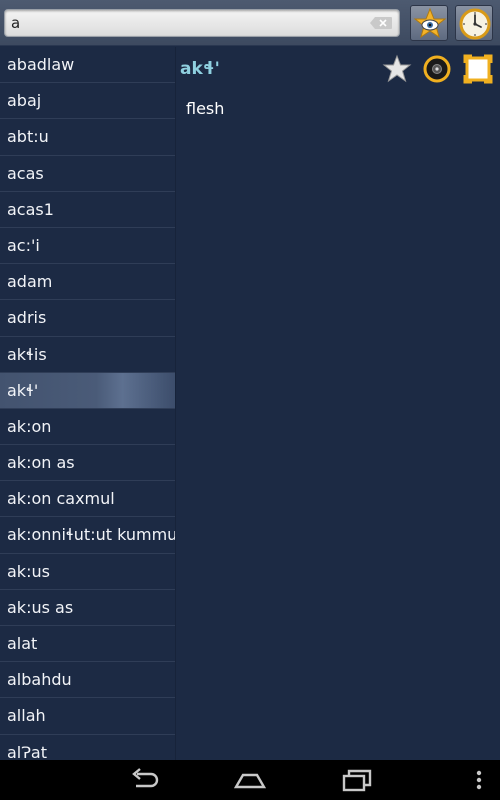 The image size is (500, 800). I want to click on list-item: abaj, so click(87, 101).